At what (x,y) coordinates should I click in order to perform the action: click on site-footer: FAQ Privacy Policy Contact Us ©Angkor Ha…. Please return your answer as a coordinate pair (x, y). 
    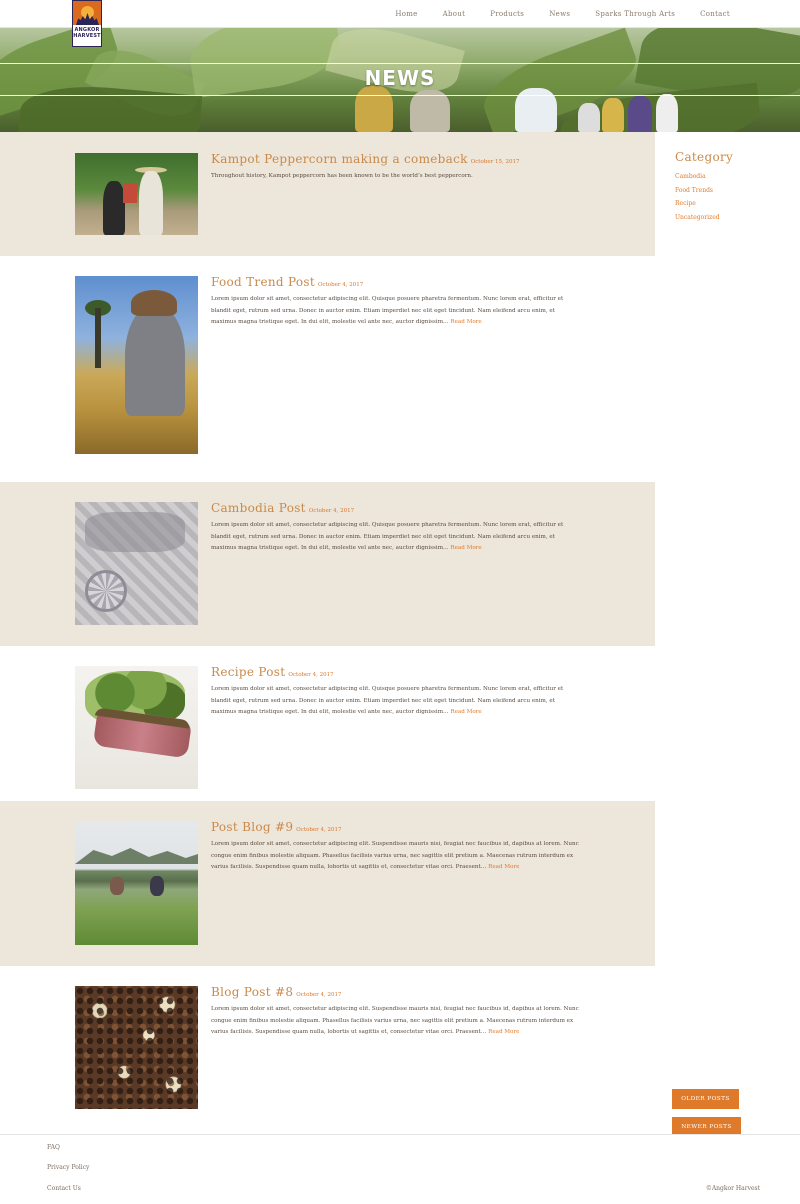
    Looking at the image, I should click on (400, 1169).